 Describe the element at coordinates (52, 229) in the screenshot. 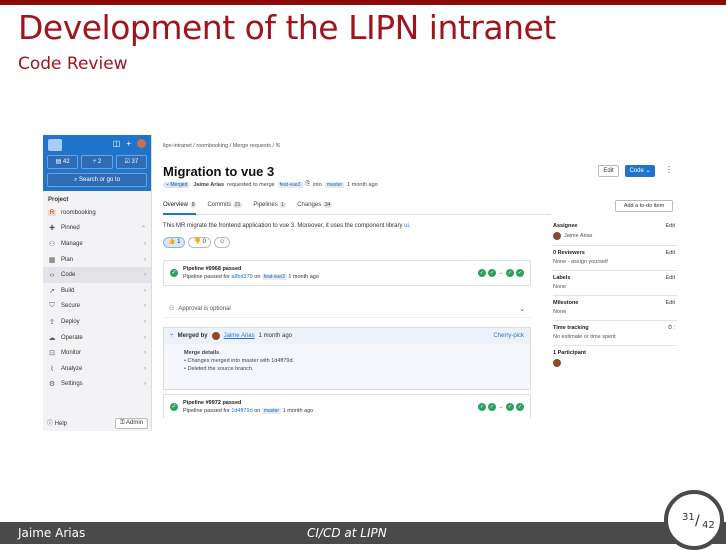

I see `pin-icon: ✚` at that location.